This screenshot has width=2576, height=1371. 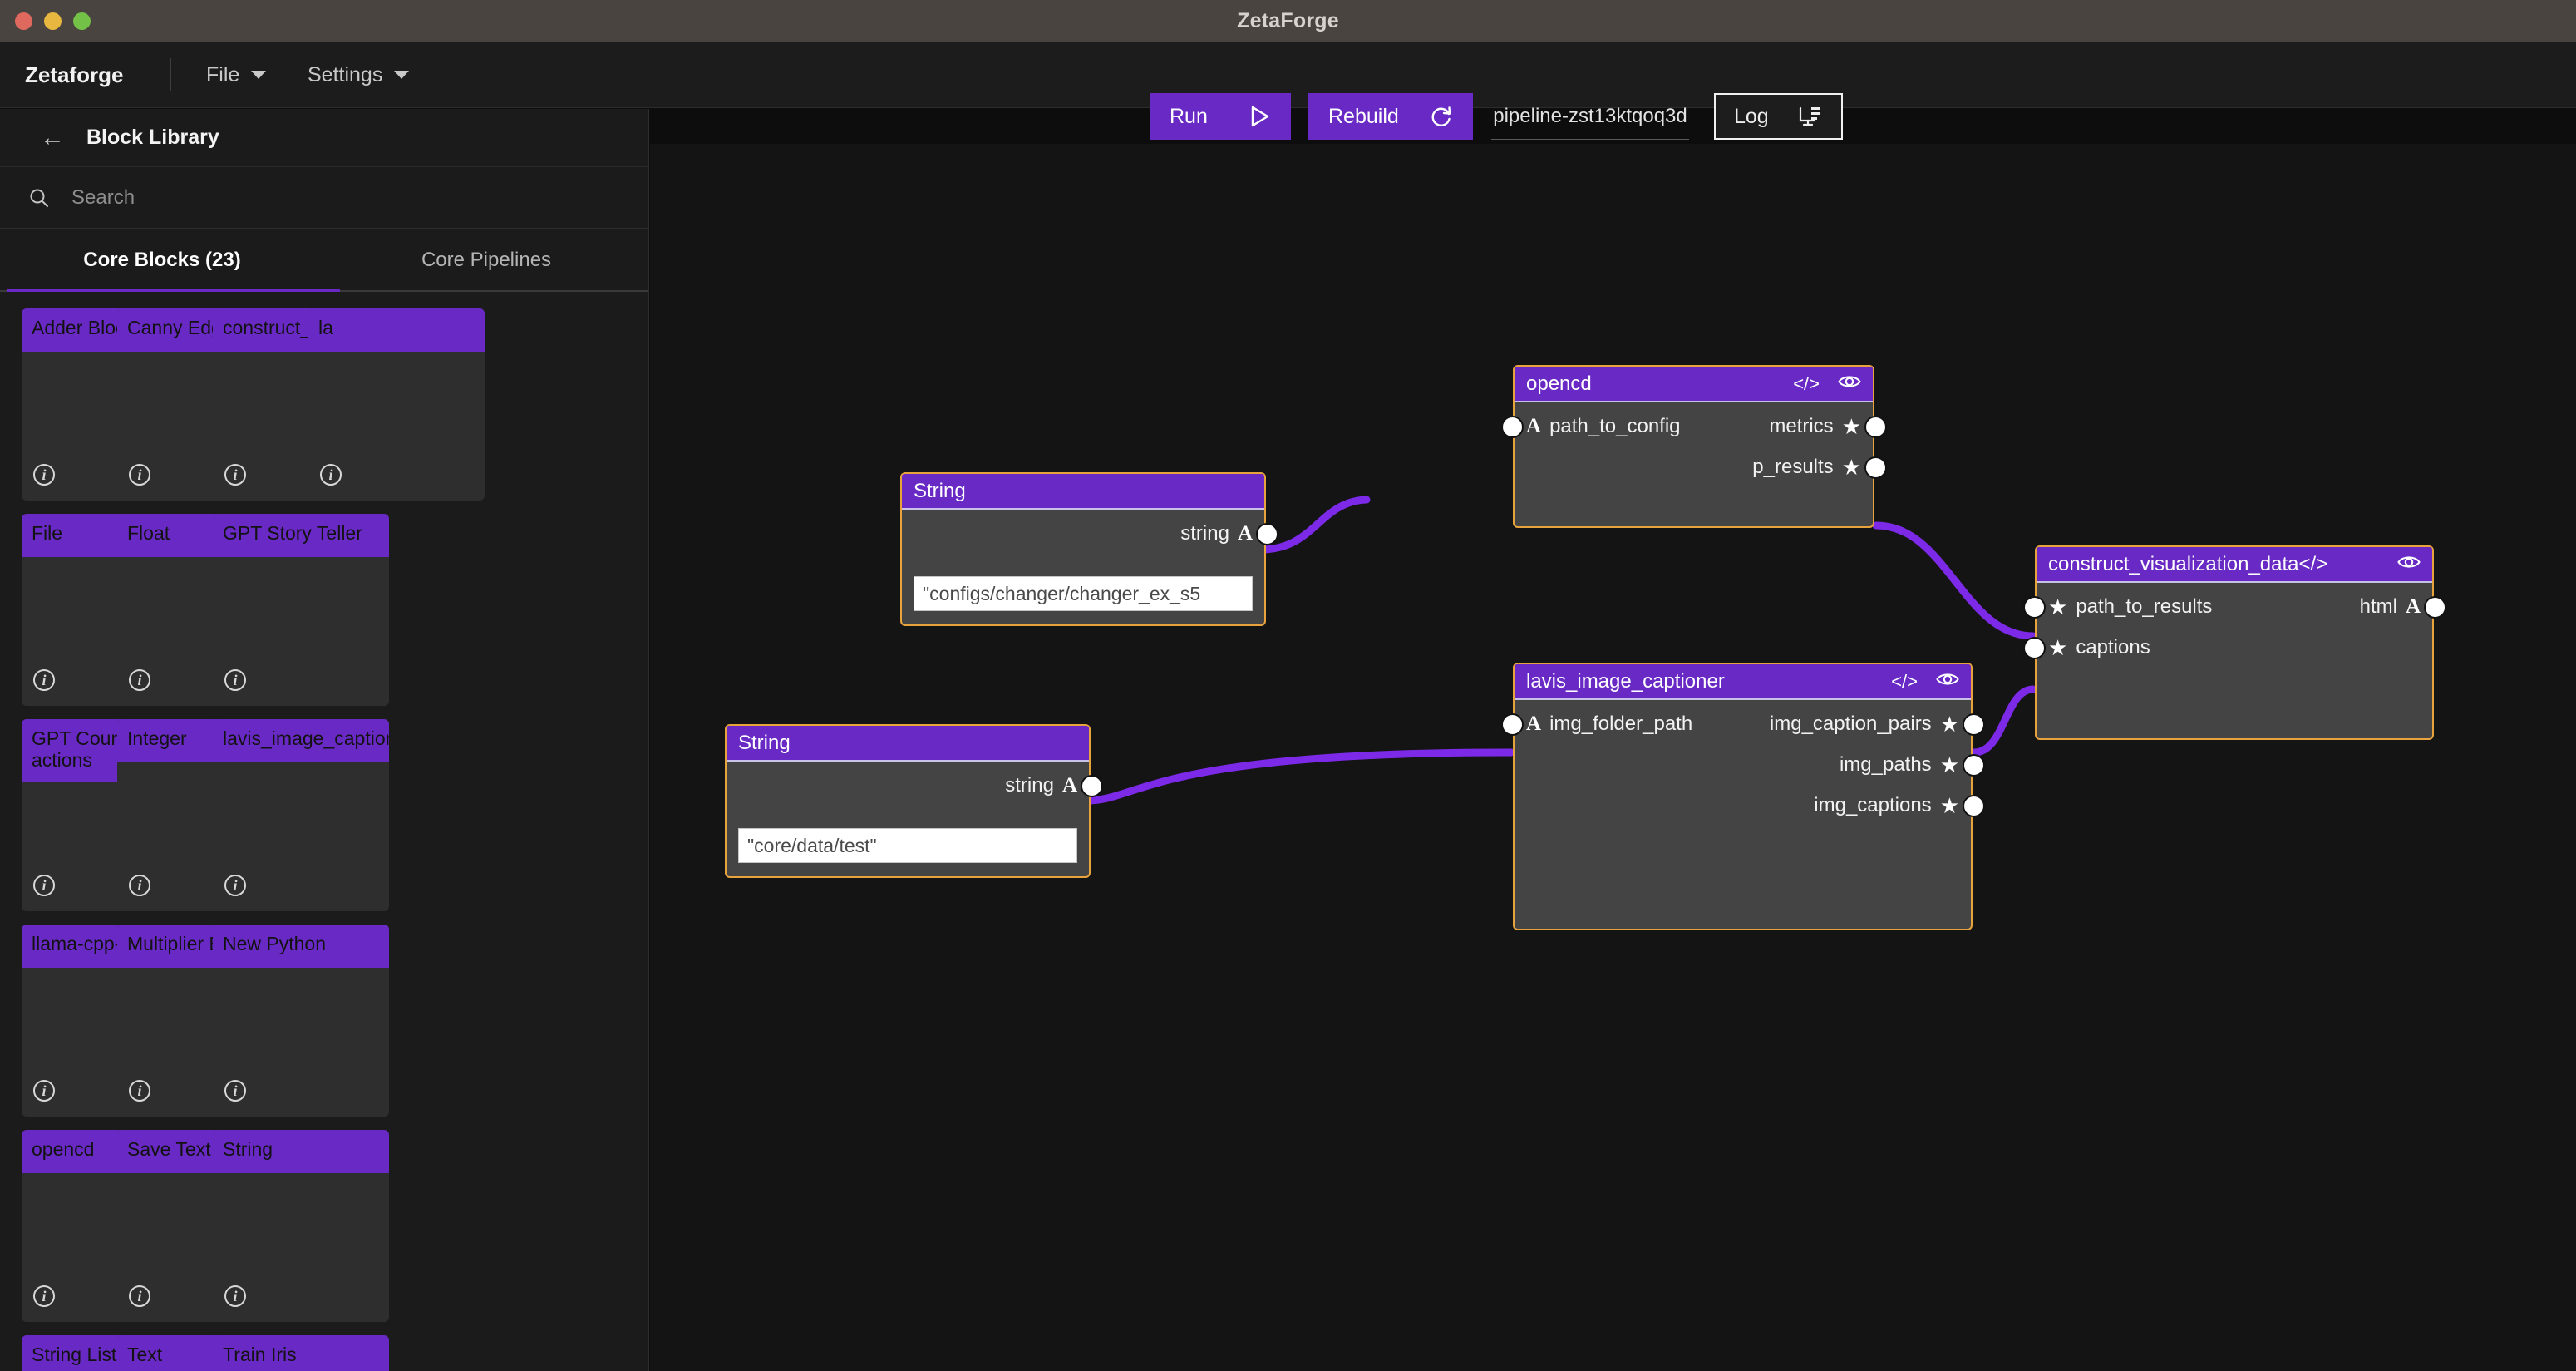 I want to click on node-input-port: Aimg_folder_path, so click(x=1609, y=724).